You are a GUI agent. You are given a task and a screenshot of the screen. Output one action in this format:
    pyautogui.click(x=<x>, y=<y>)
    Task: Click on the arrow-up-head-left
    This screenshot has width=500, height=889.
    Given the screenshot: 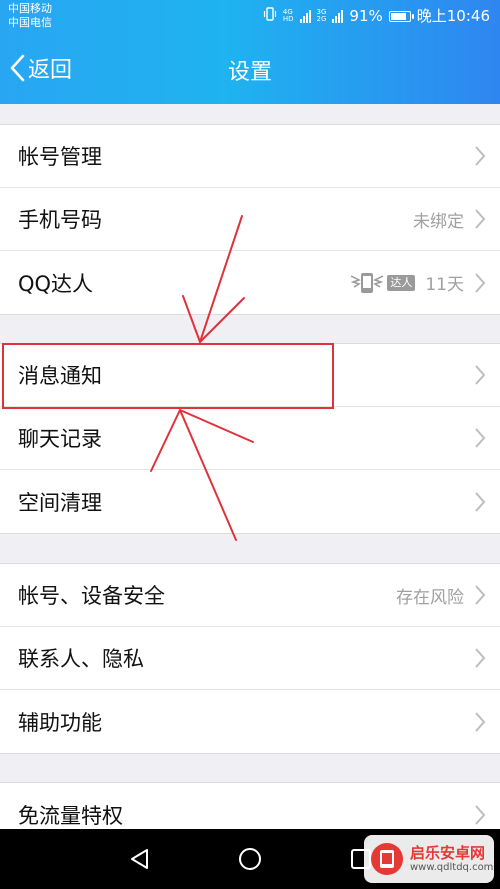 What is the action you would take?
    pyautogui.click(x=165, y=440)
    